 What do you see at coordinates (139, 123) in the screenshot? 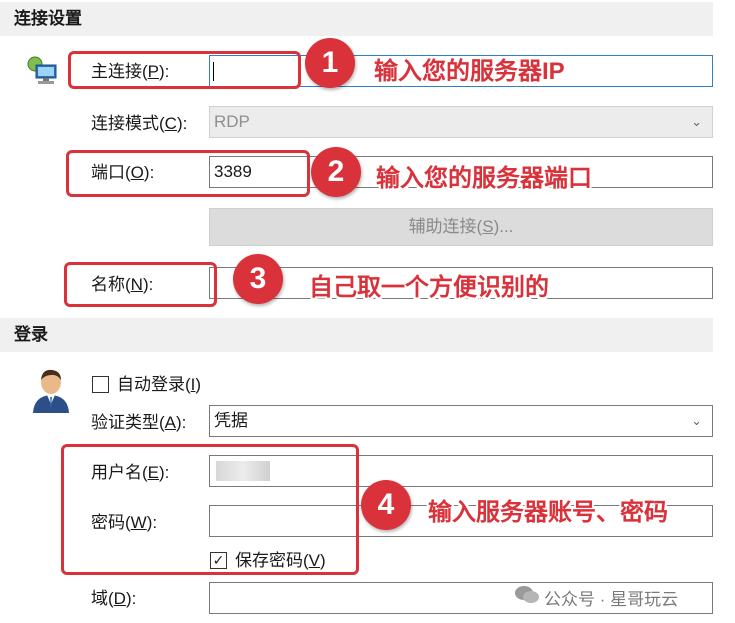
I see `connection-mode-label: 连接模式(C):` at bounding box center [139, 123].